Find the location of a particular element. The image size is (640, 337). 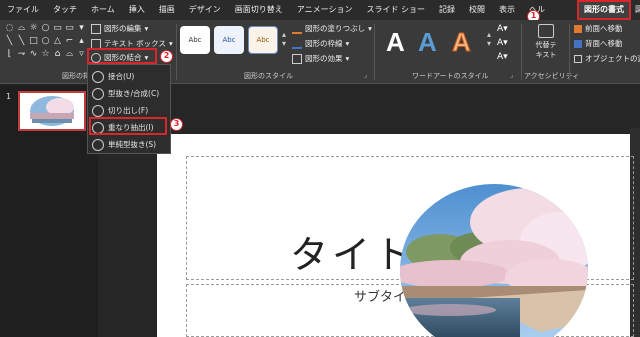

bring-forward-button: 前面へ移動 is located at coordinates (598, 28).